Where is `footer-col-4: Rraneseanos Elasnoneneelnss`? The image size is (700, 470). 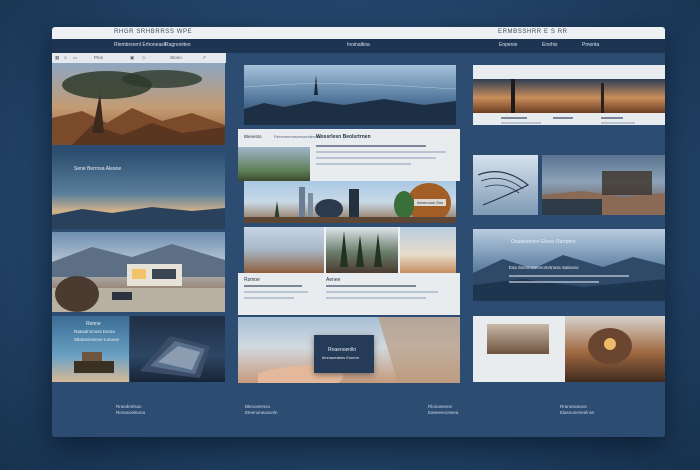 footer-col-4: Rraneseanos Elasnoneneelnss is located at coordinates (577, 410).